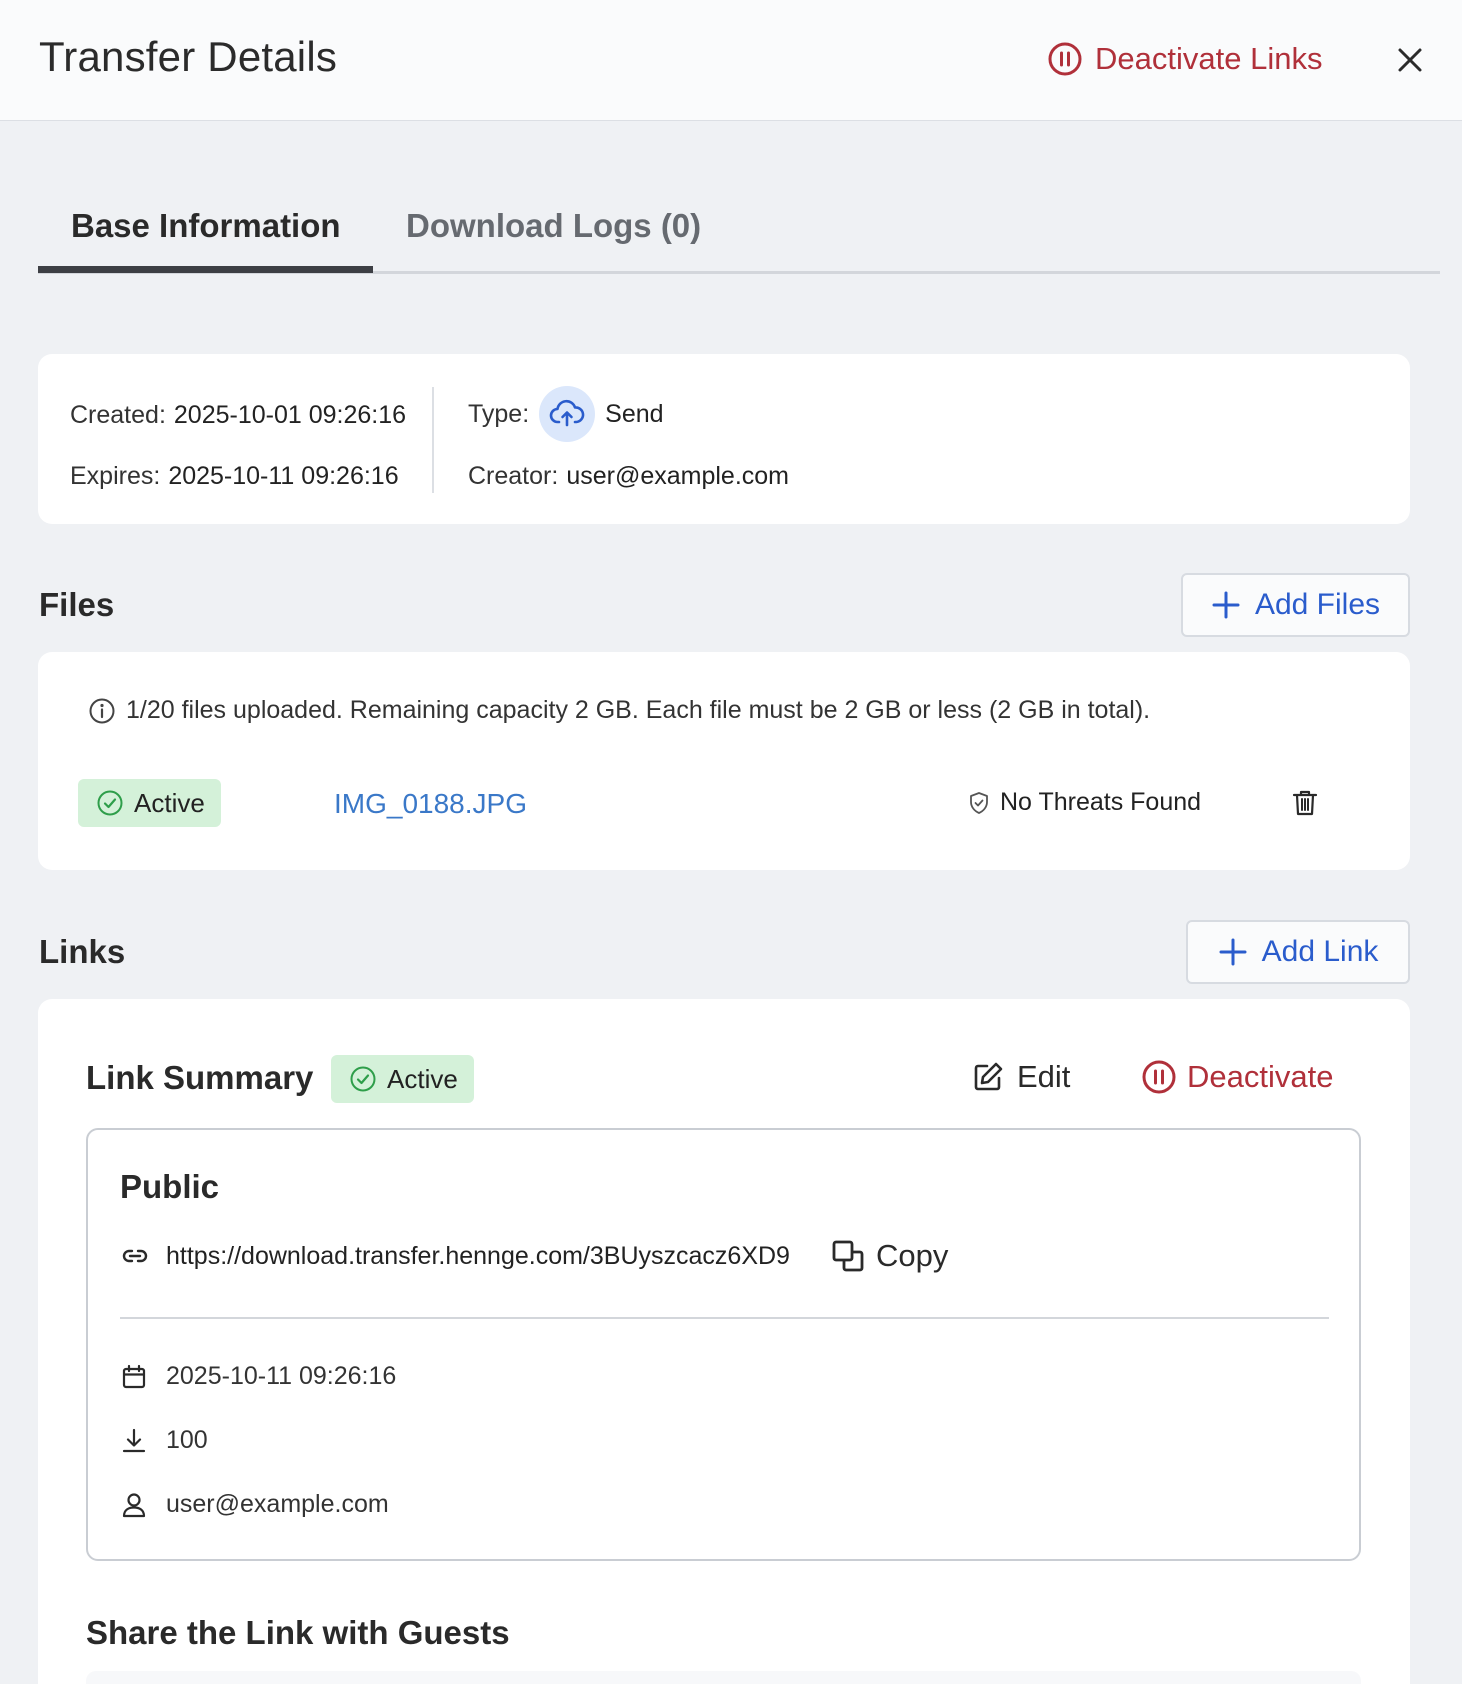 The width and height of the screenshot is (1462, 1684). Describe the element at coordinates (290, 415) in the screenshot. I see `created-value: 2025-10-01 09:26:16` at that location.